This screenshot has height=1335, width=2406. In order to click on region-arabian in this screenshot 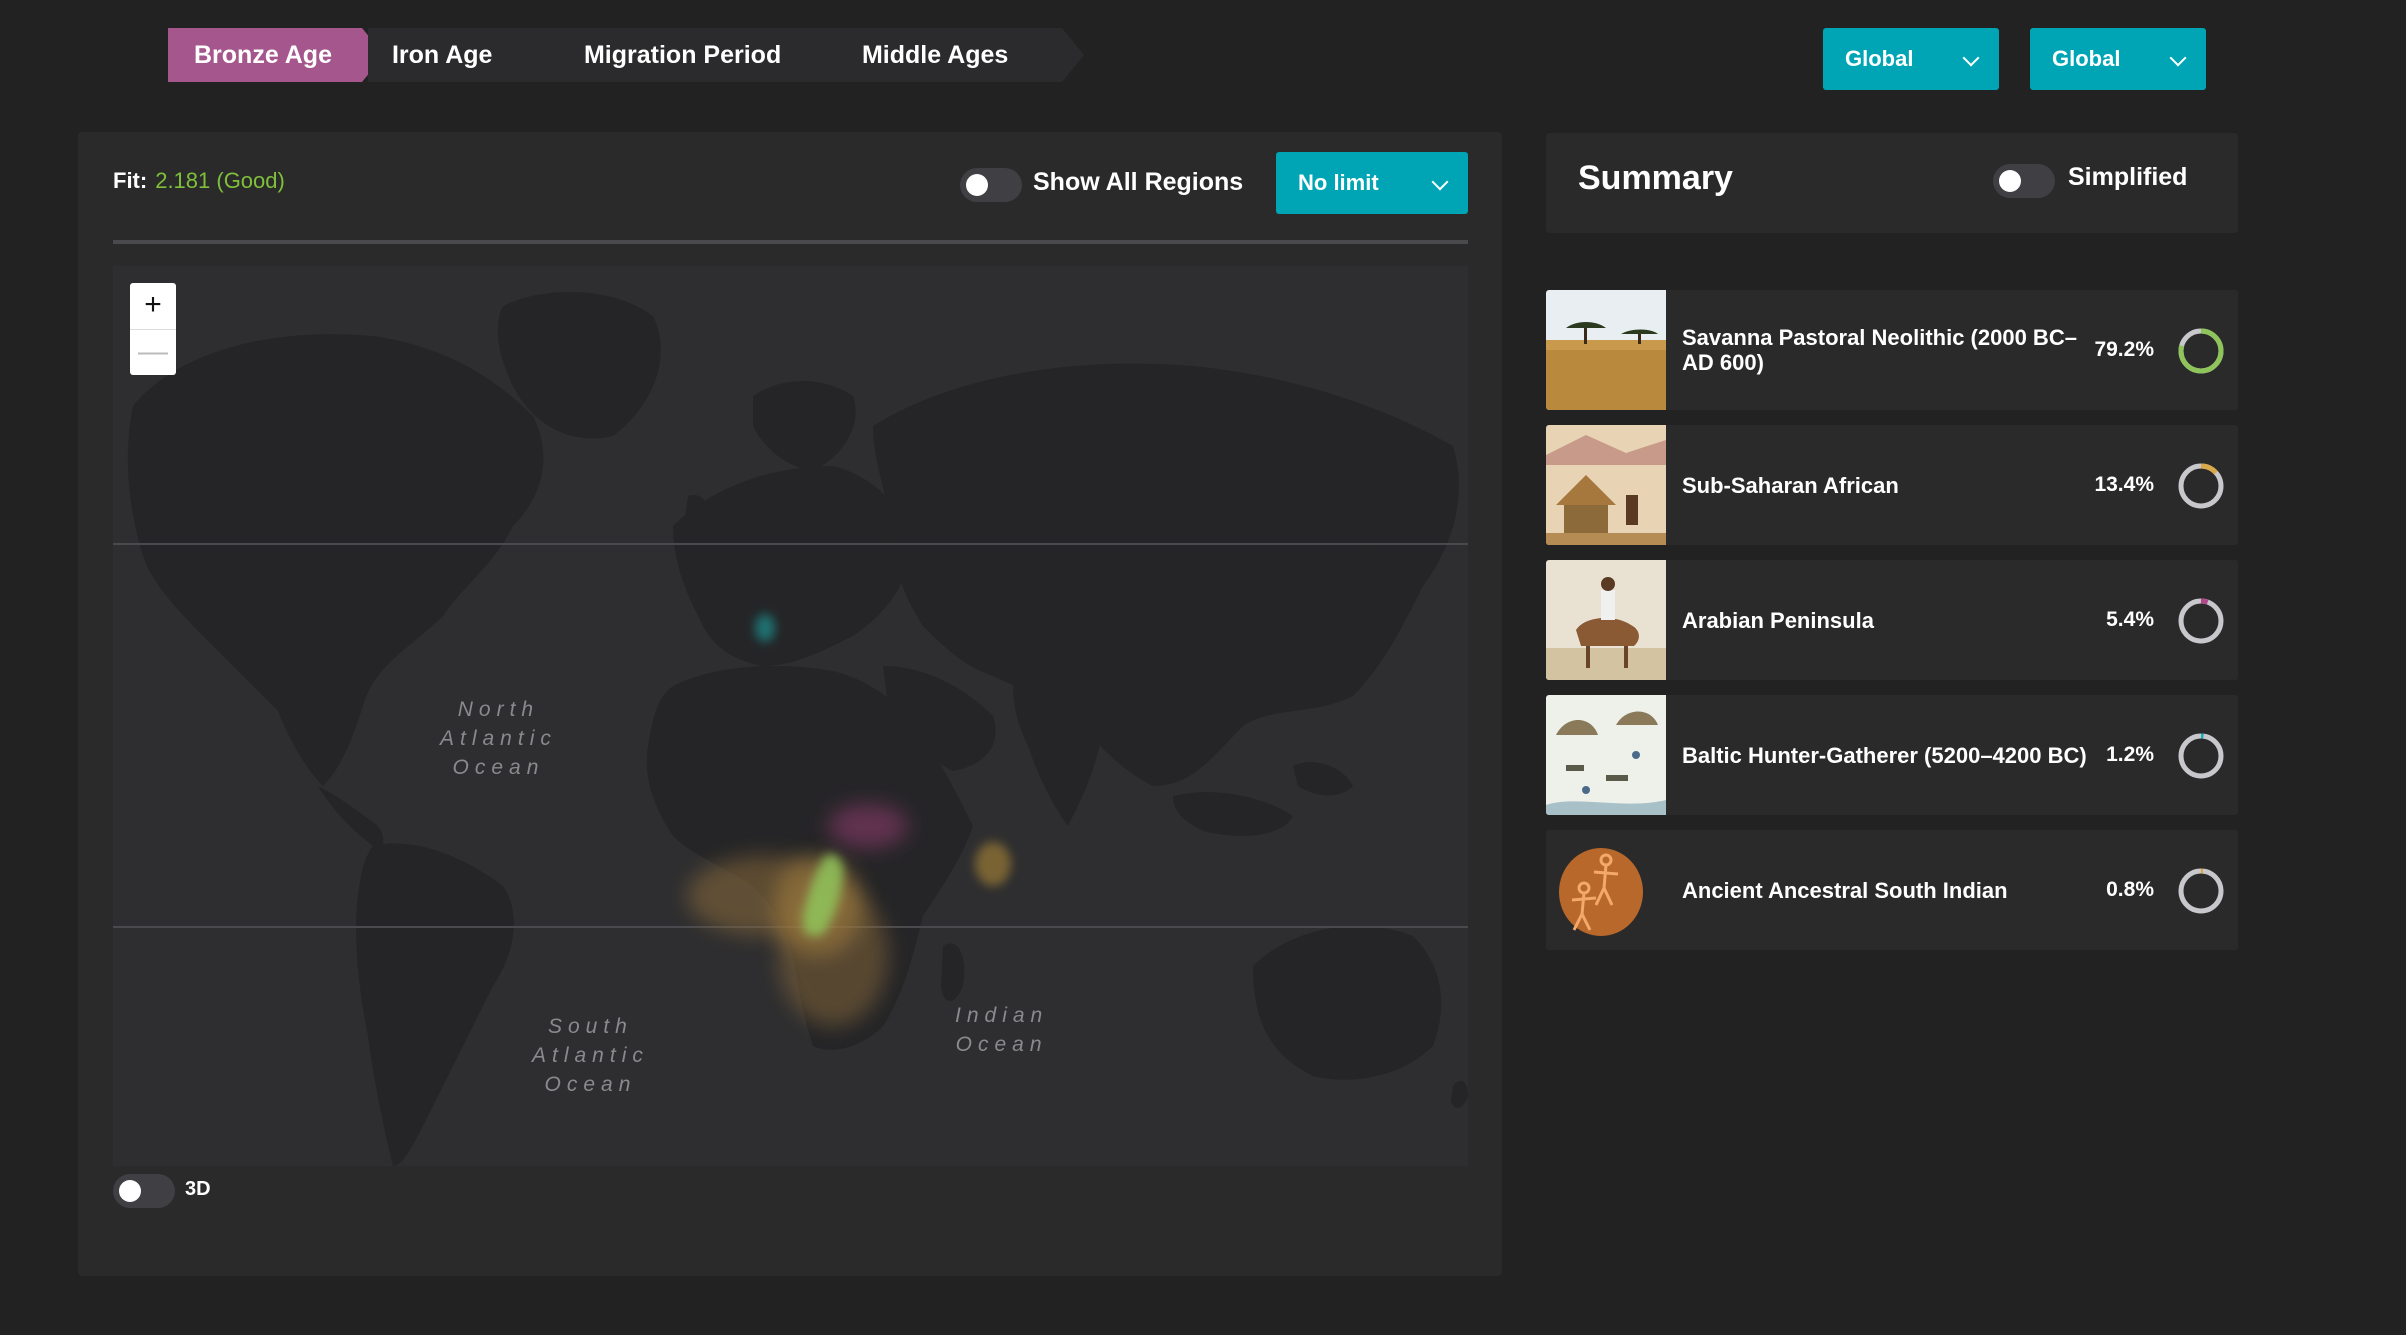, I will do `click(868, 826)`.